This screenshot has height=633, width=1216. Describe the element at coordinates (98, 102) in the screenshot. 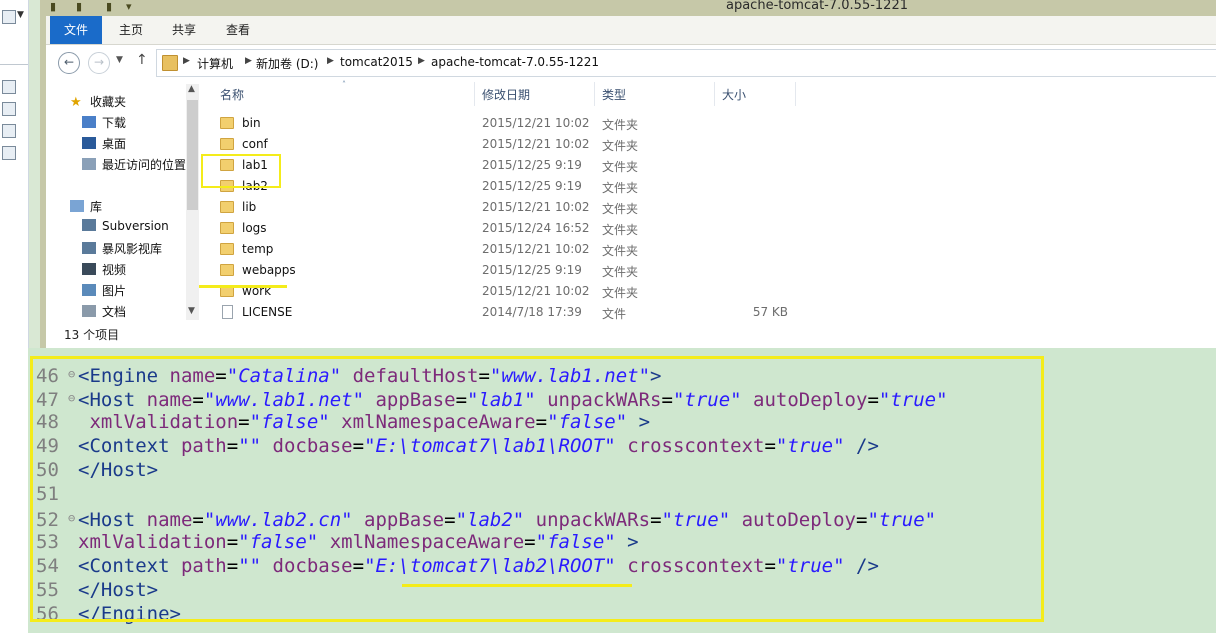

I see `nav-favorites: ★ 收藏夹` at that location.